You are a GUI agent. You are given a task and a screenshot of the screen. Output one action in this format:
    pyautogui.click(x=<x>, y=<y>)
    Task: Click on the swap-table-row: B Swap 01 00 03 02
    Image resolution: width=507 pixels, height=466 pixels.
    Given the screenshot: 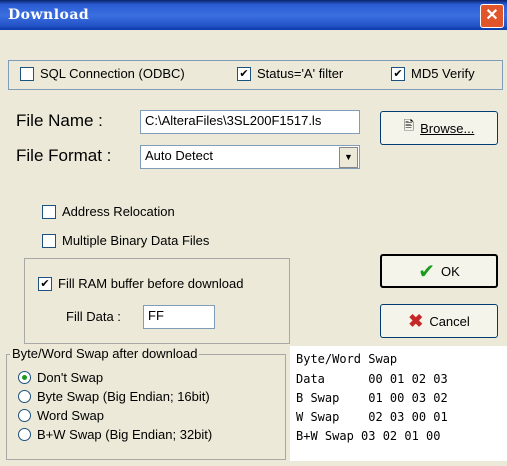 What is the action you would take?
    pyautogui.click(x=372, y=398)
    